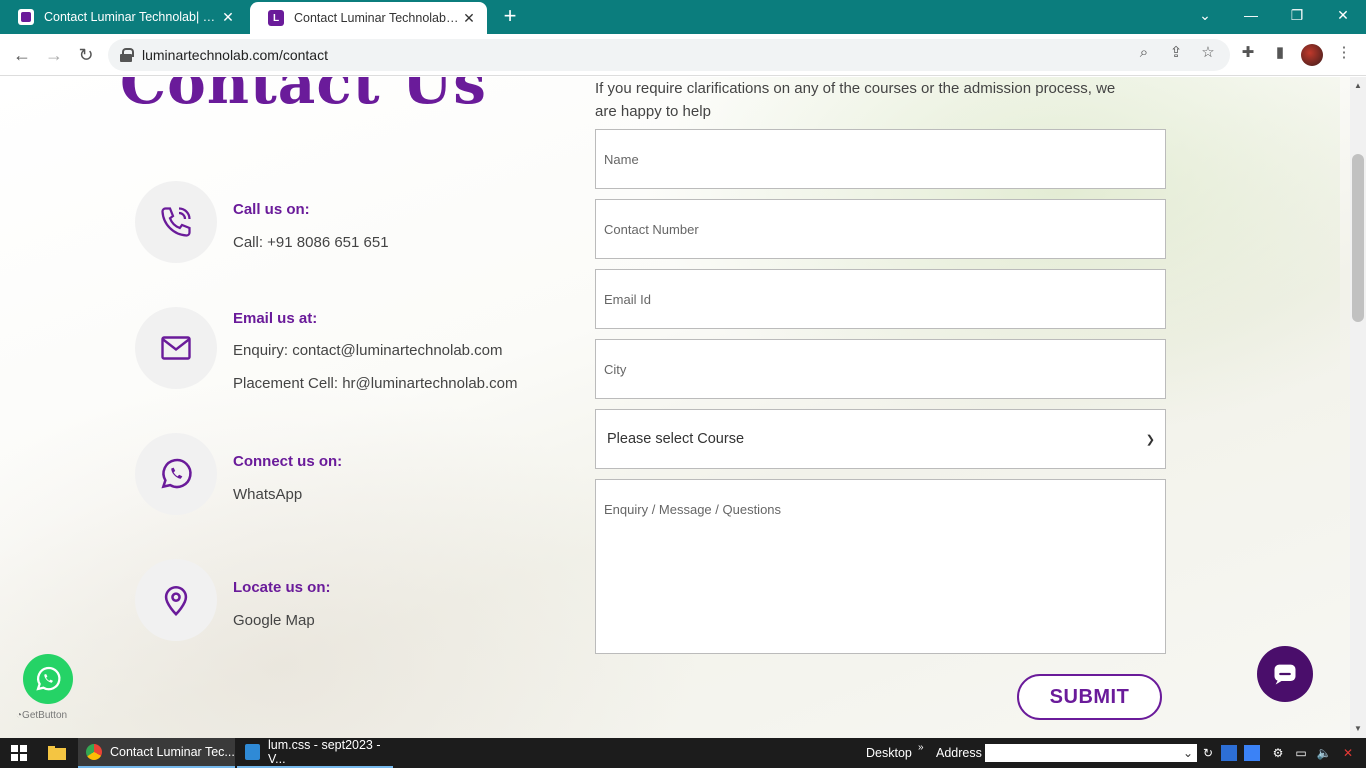 This screenshot has height=768, width=1366. What do you see at coordinates (176, 222) in the screenshot?
I see `phone-icon` at bounding box center [176, 222].